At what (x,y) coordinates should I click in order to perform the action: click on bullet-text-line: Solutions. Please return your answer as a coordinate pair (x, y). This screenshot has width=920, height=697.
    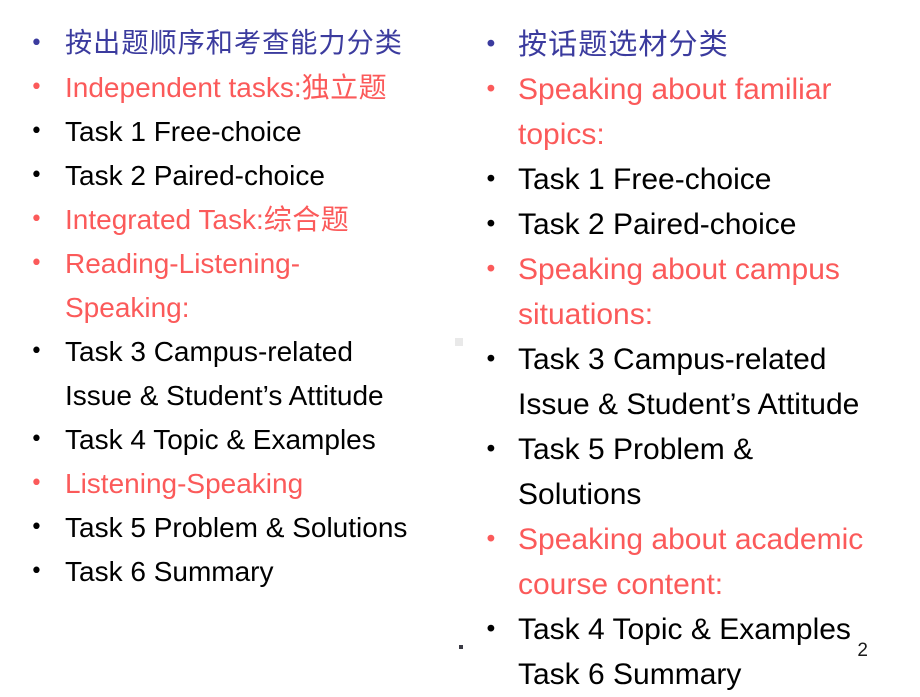
    Looking at the image, I should click on (580, 494).